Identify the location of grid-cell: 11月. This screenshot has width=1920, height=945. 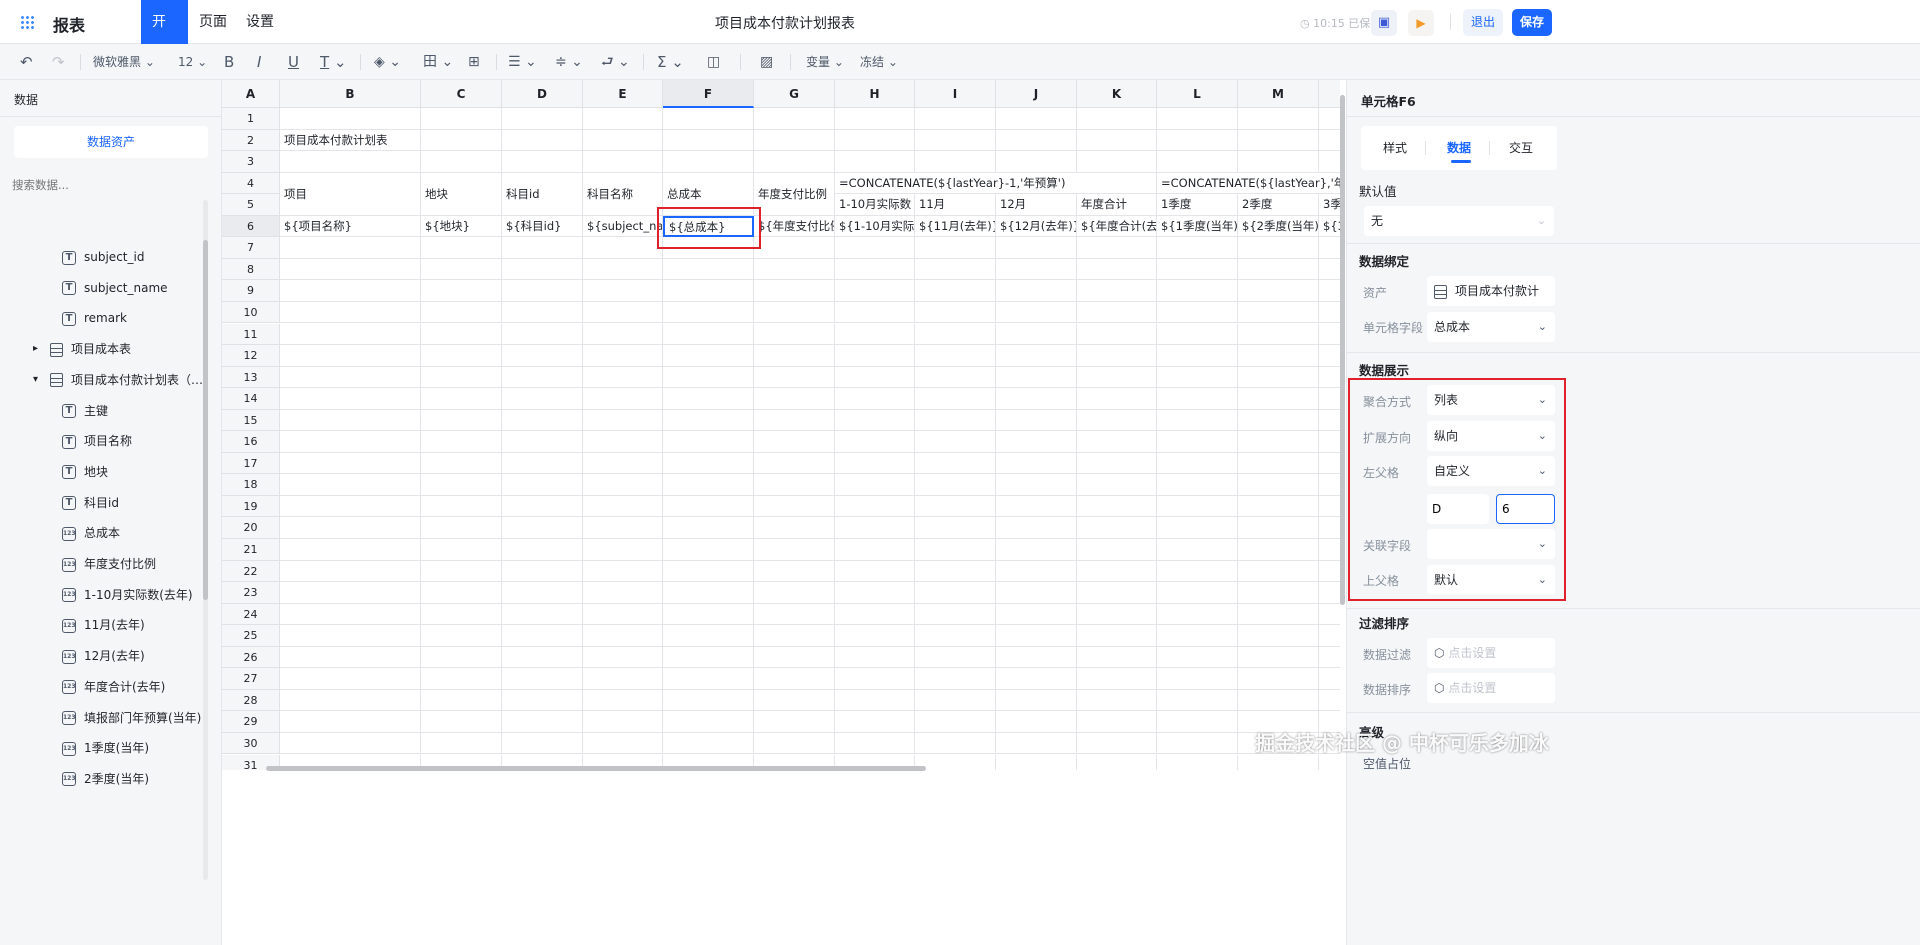
(955, 205).